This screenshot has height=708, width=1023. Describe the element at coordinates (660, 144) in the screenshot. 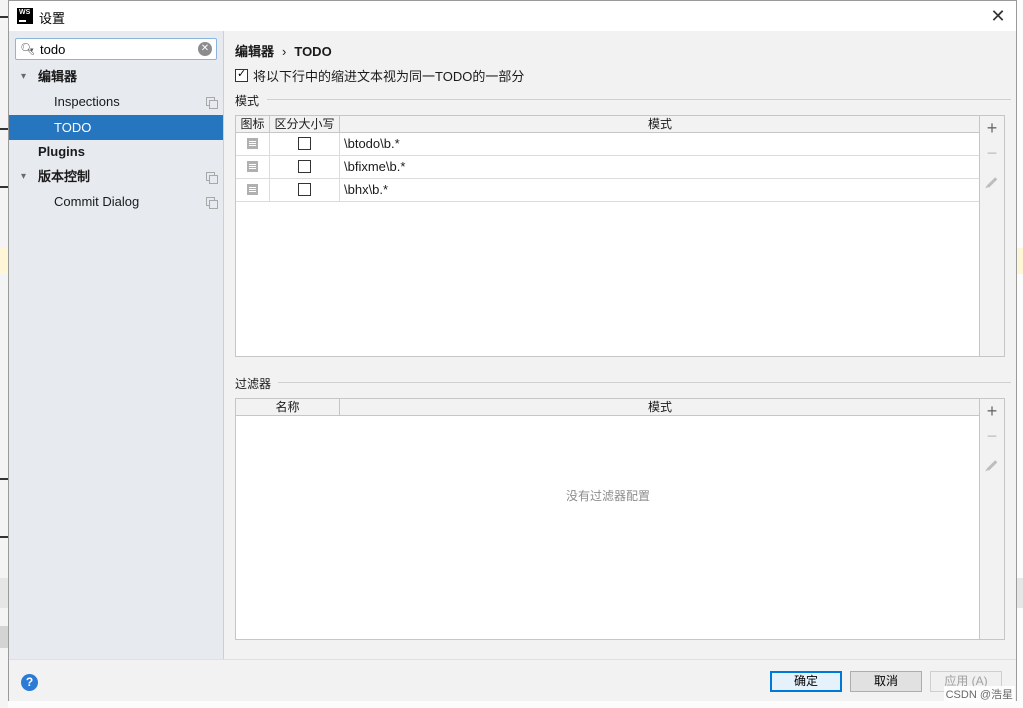

I see `pattern-cell: \btodo\b.*` at that location.